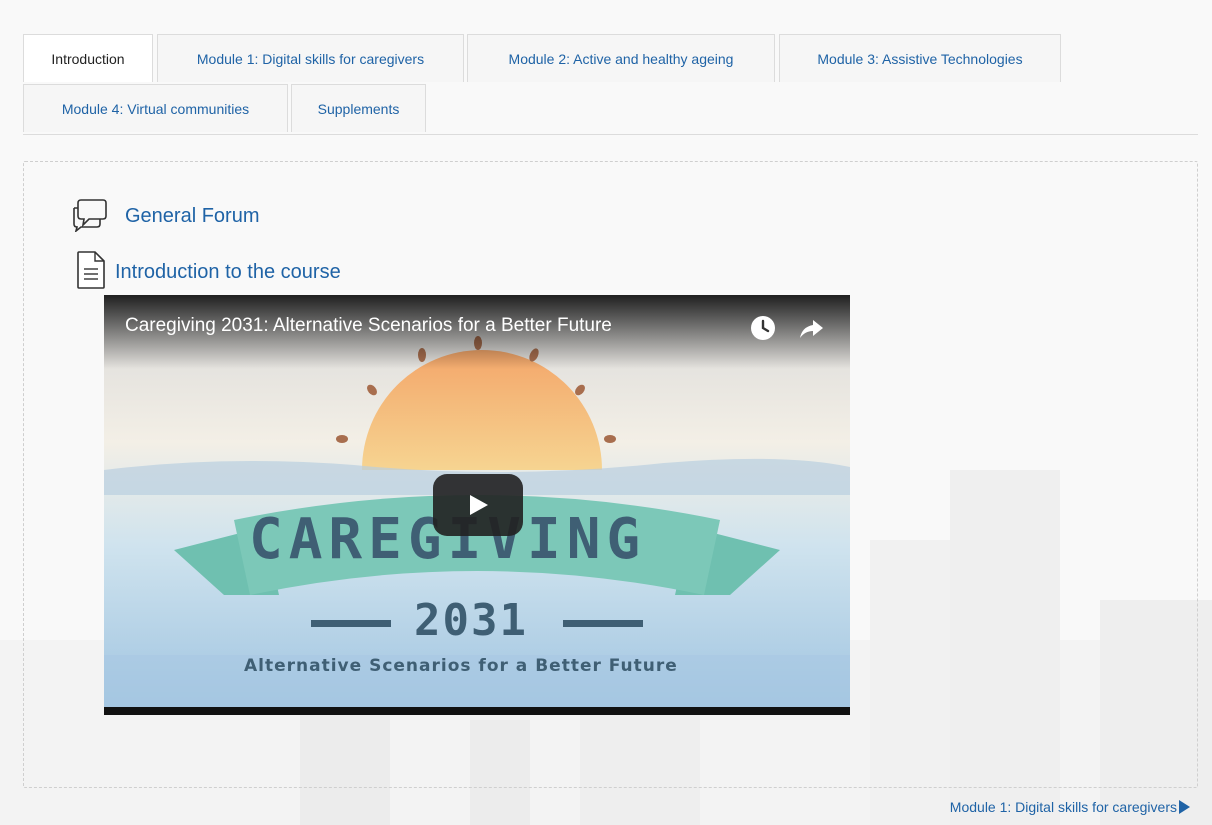 Image resolution: width=1212 pixels, height=825 pixels. Describe the element at coordinates (811, 329) in the screenshot. I see `share-icon` at that location.